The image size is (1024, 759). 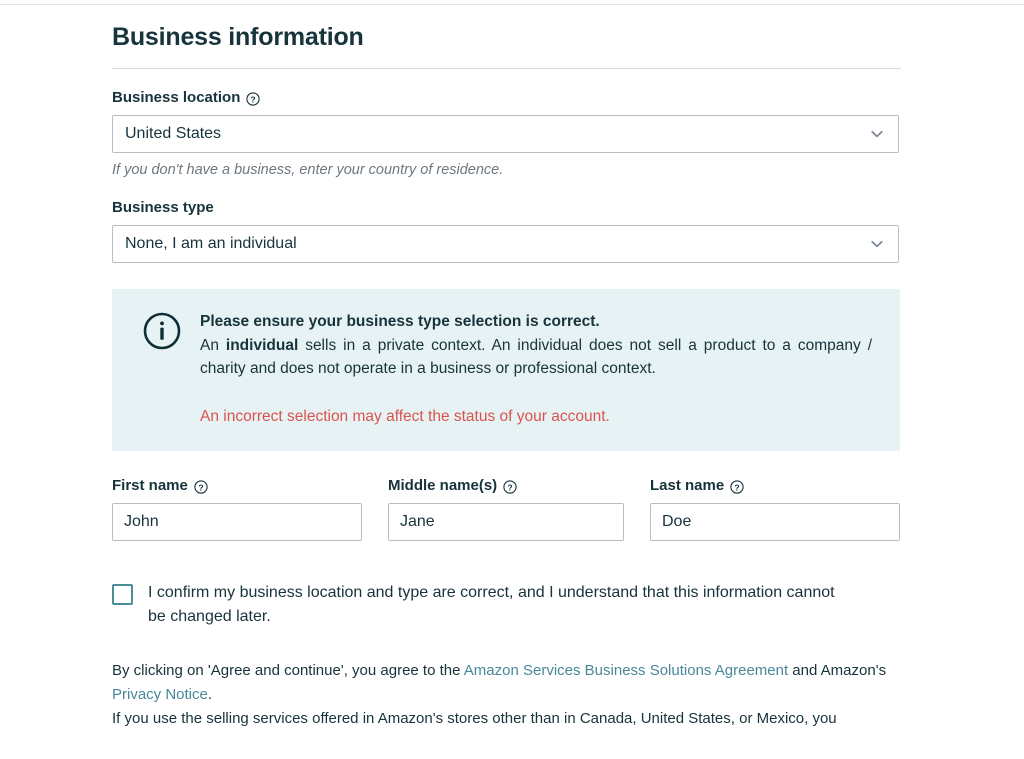 I want to click on last-name-label: Last name ?, so click(x=775, y=486).